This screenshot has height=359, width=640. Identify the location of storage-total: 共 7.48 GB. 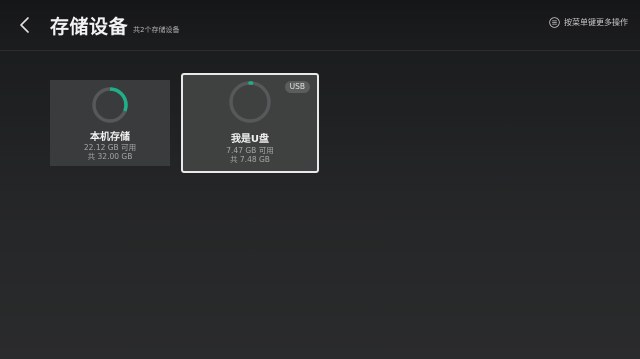
(250, 159).